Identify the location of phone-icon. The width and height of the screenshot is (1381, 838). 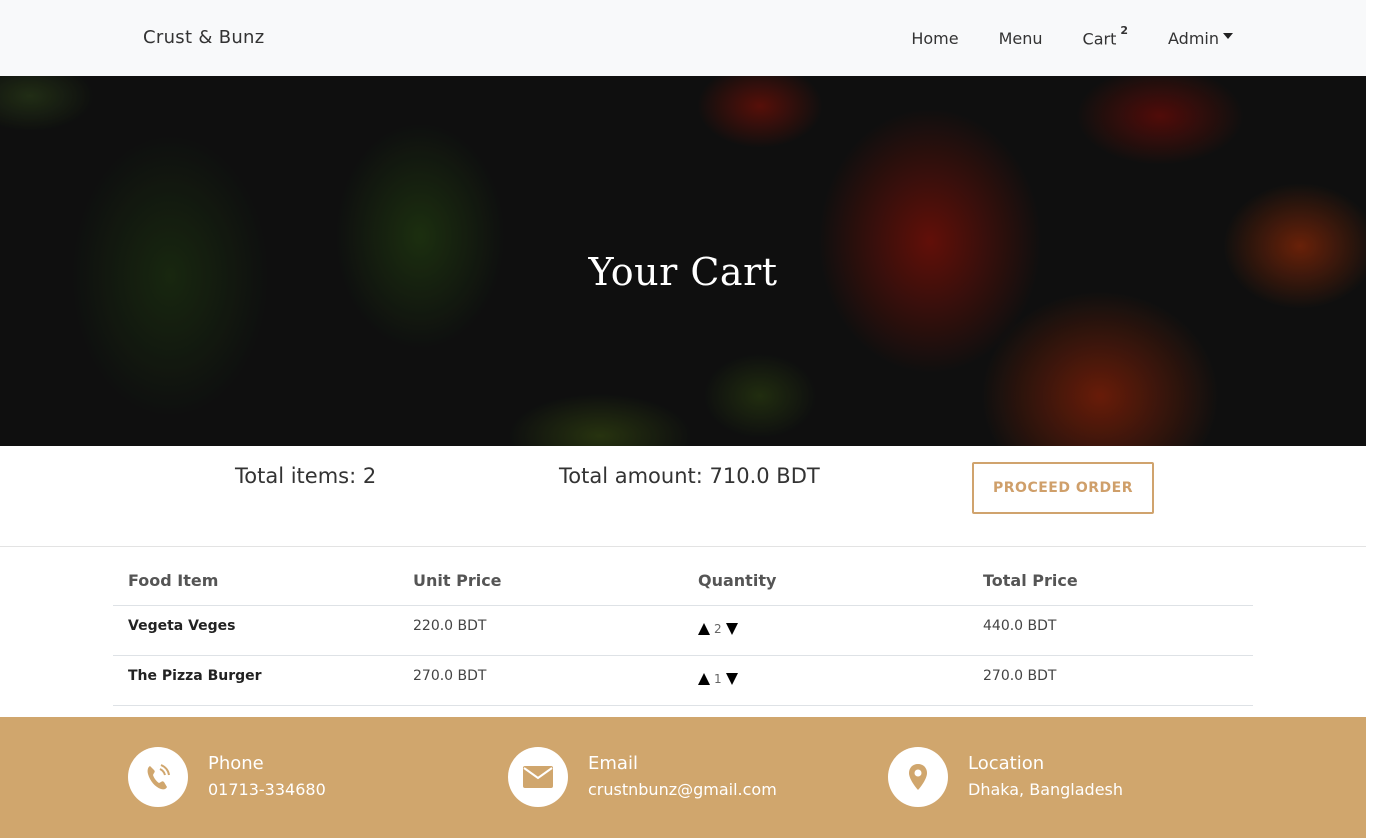
(158, 777).